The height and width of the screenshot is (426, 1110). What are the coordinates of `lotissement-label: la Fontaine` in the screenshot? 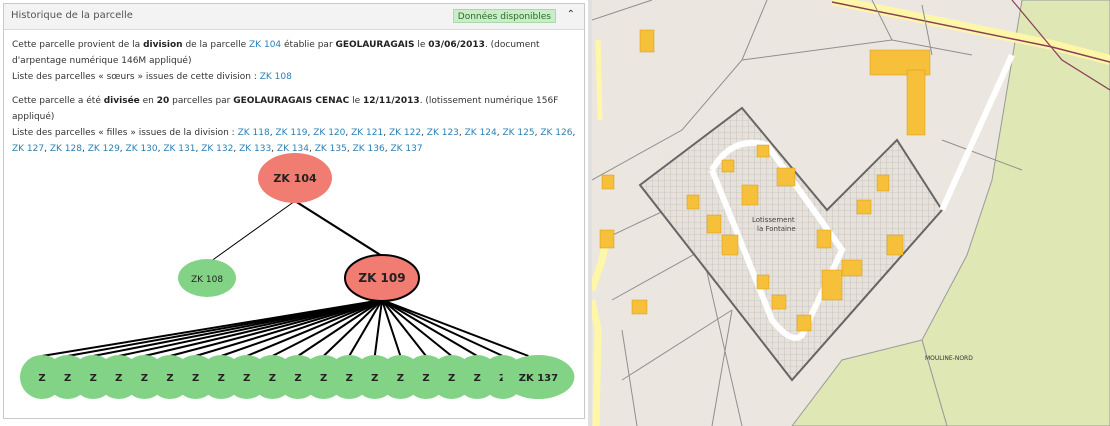 It's located at (776, 229).